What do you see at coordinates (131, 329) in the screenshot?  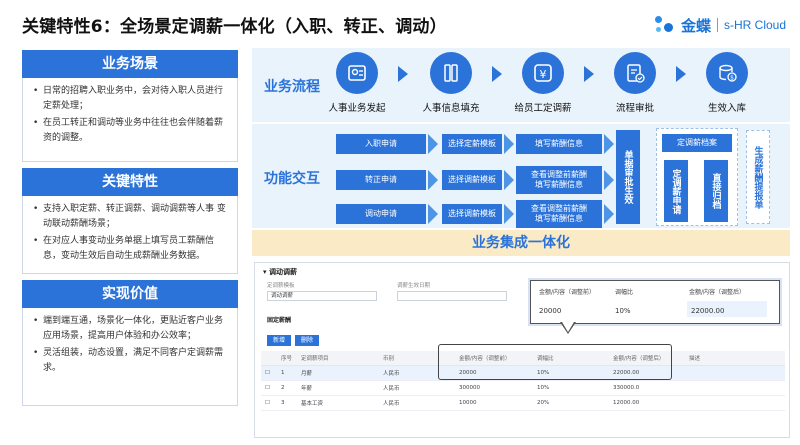 I see `bullet-item: 端到端互通，场景化一体化，更贴近客户业务应用场景，提高用户体验和办公效率；` at bounding box center [131, 329].